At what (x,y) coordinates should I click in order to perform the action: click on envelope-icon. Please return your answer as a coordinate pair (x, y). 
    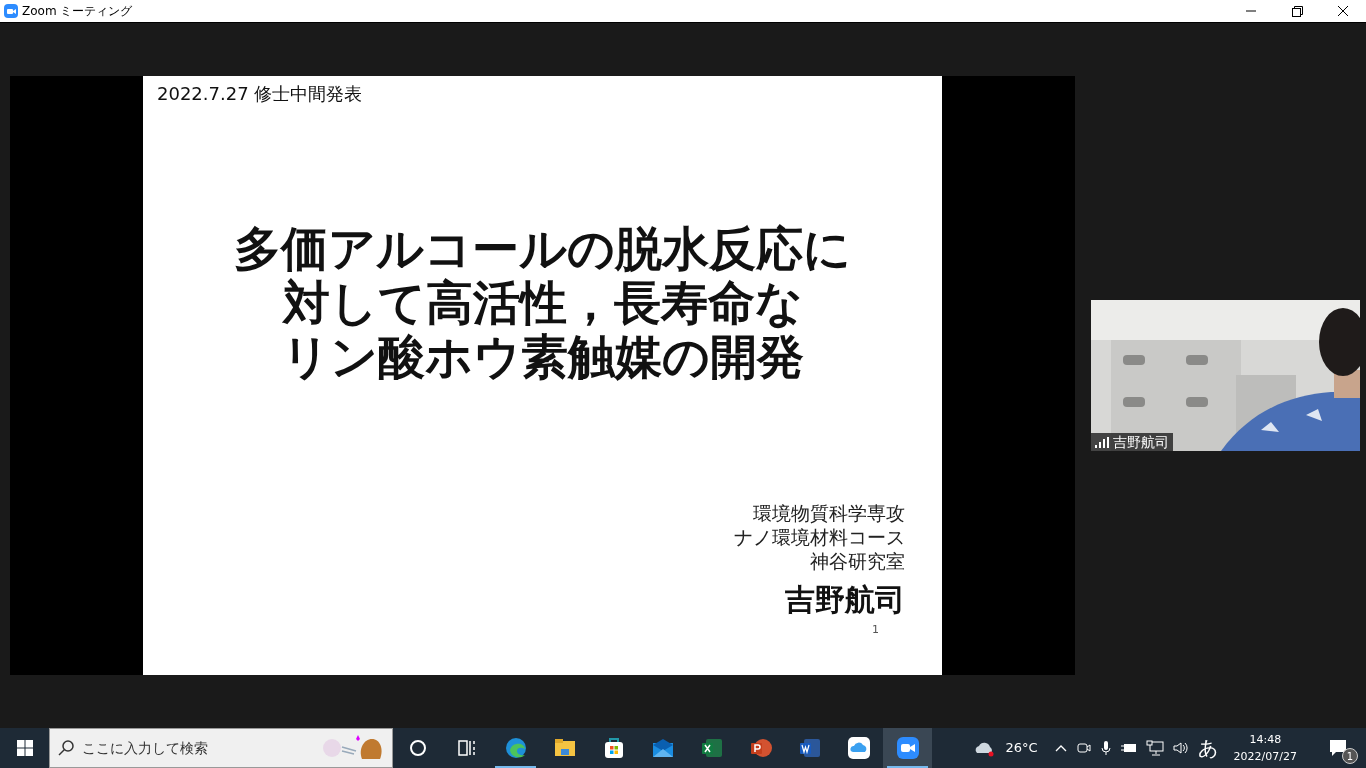
    Looking at the image, I should click on (662, 748).